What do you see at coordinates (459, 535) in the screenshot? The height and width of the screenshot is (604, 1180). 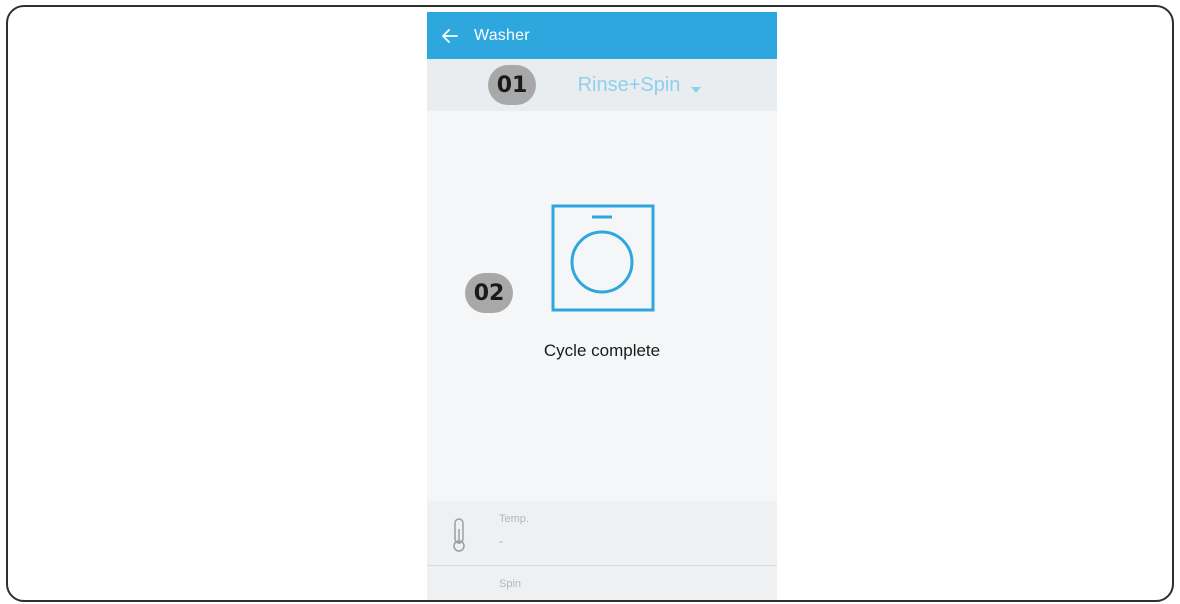 I see `thermometer-icon` at bounding box center [459, 535].